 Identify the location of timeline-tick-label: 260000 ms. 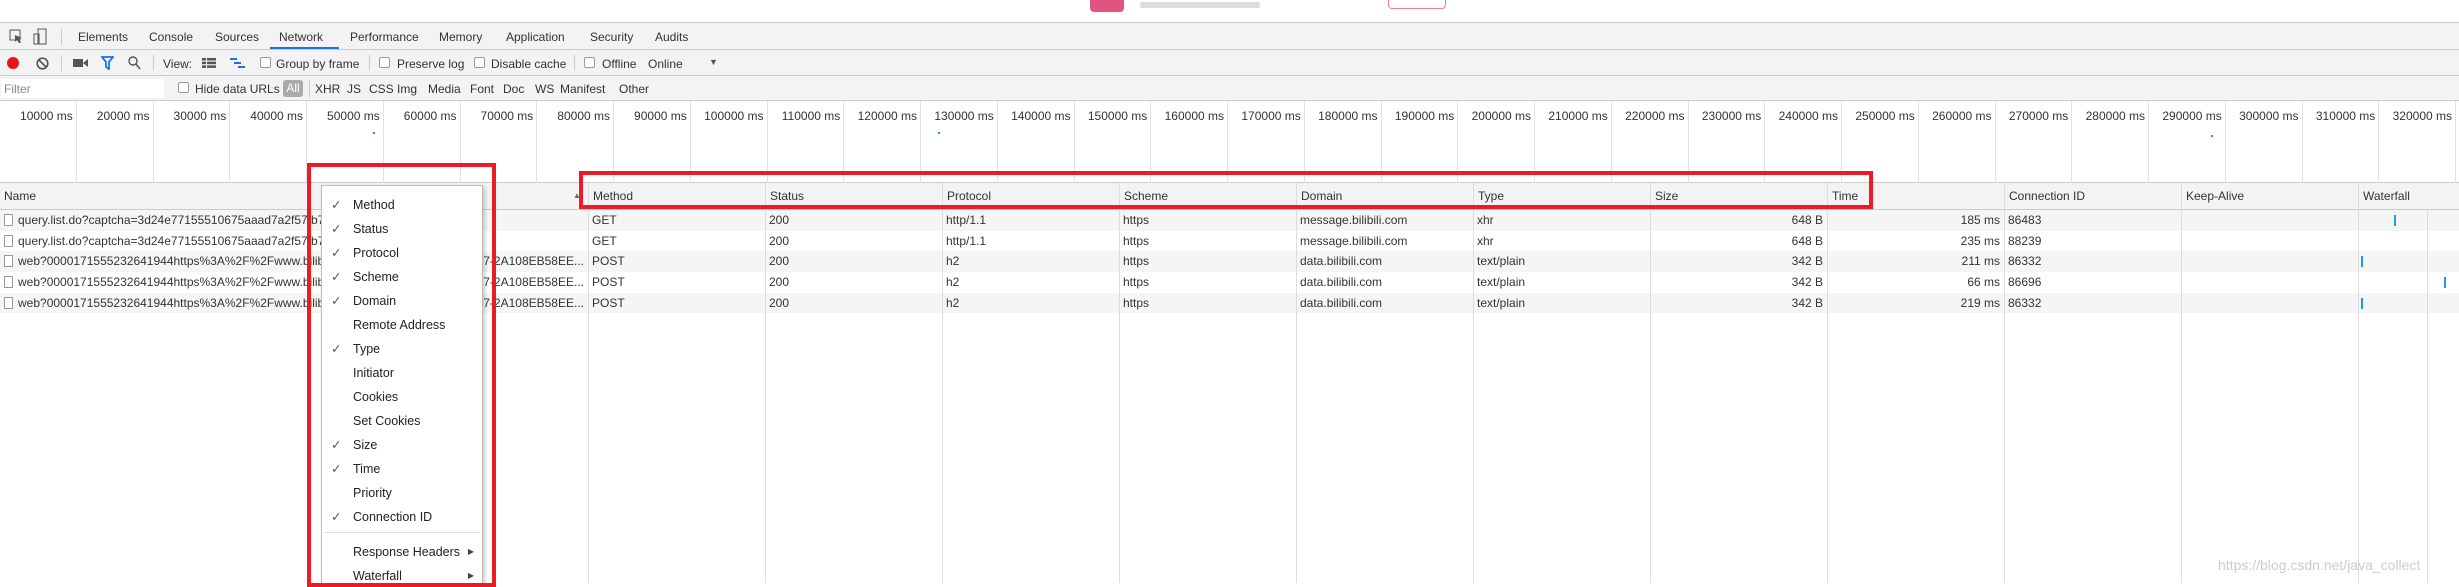
(1962, 116).